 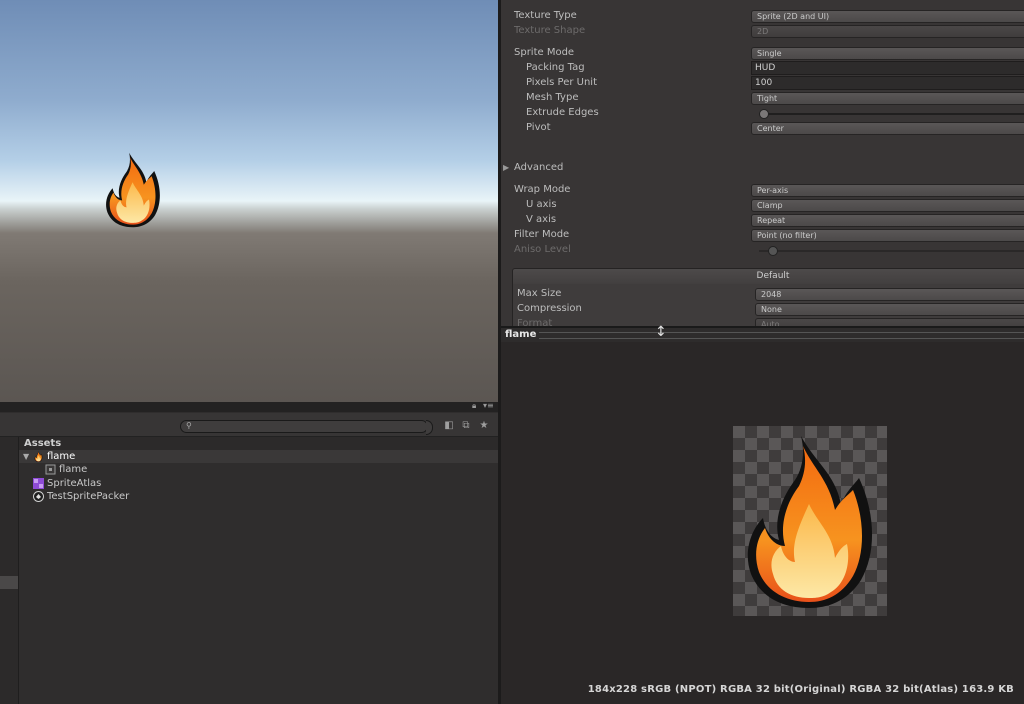 What do you see at coordinates (535, 322) in the screenshot?
I see `format-label: Format` at bounding box center [535, 322].